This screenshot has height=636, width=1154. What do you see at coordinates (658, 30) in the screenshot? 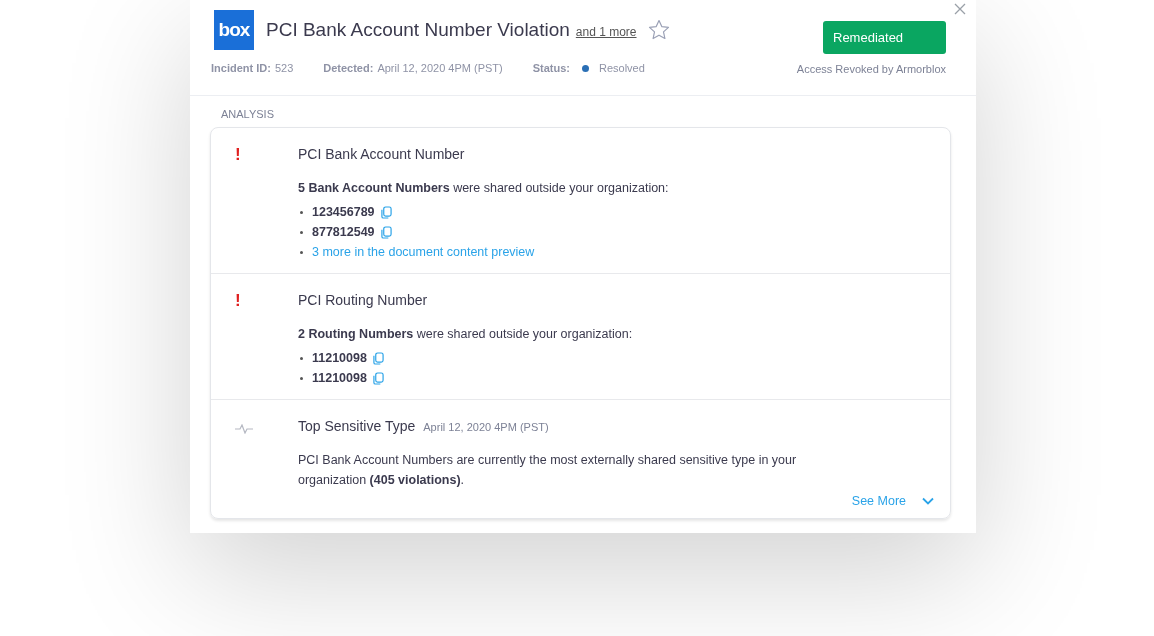
I see `star-icon` at bounding box center [658, 30].